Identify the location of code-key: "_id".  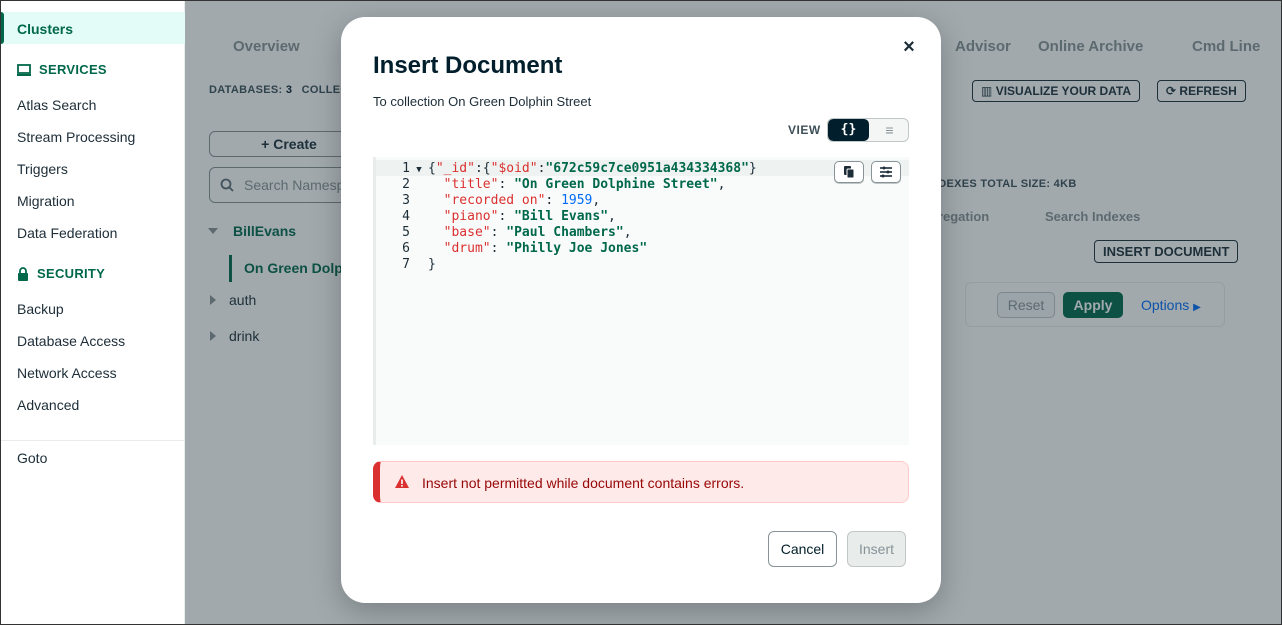
(455, 168).